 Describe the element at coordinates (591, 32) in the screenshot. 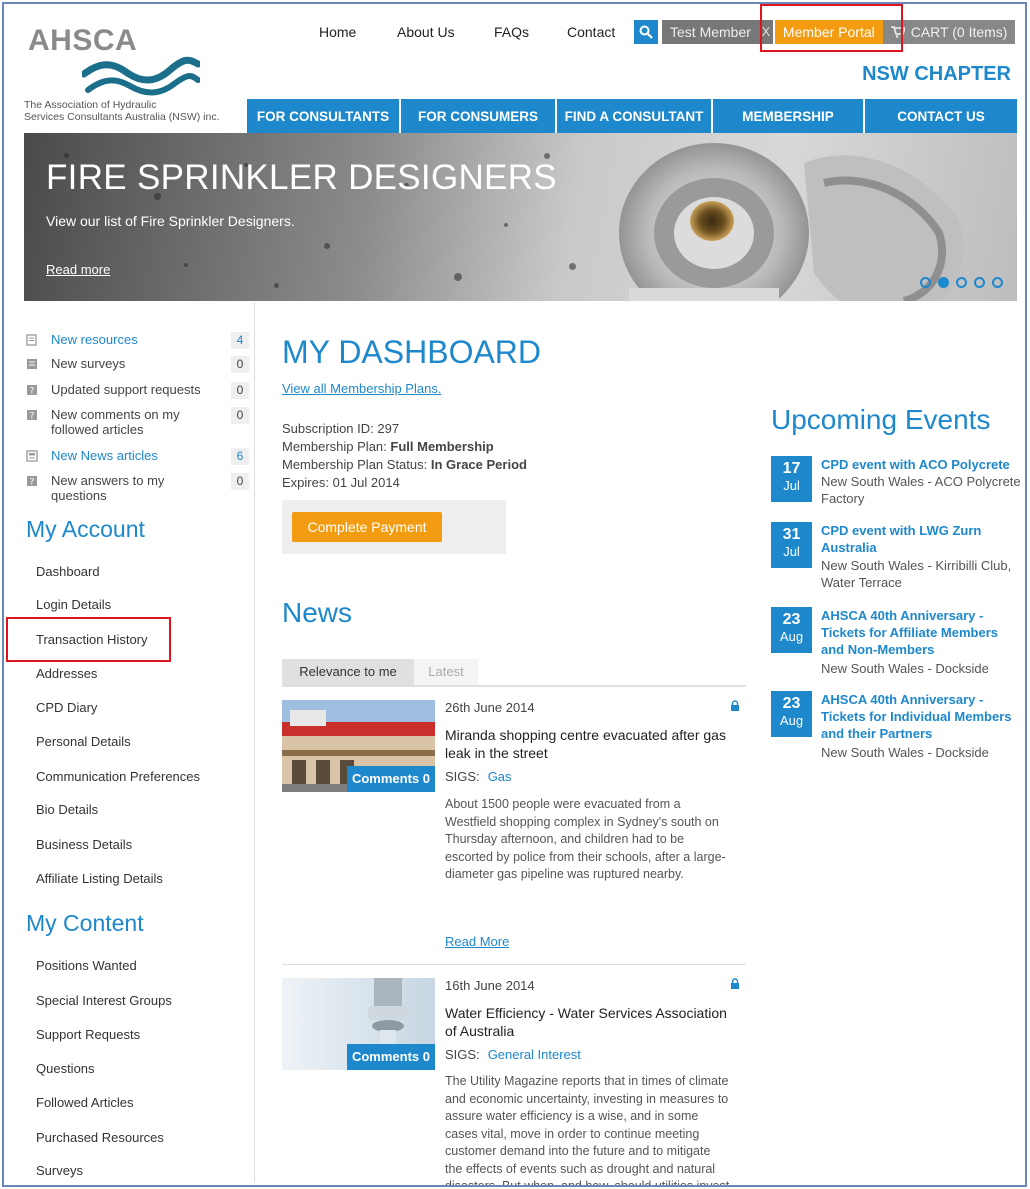

I see `nav-contact-link: Contact` at that location.